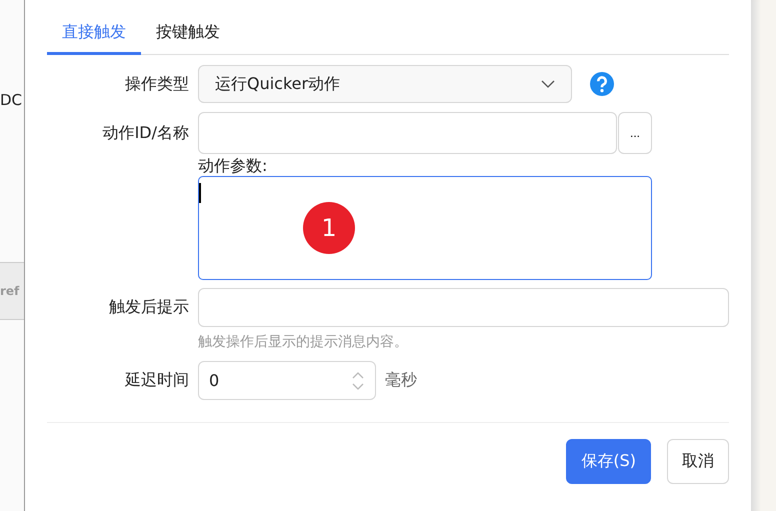 The height and width of the screenshot is (511, 776). What do you see at coordinates (698, 461) in the screenshot?
I see `cancel-button: 取消` at bounding box center [698, 461].